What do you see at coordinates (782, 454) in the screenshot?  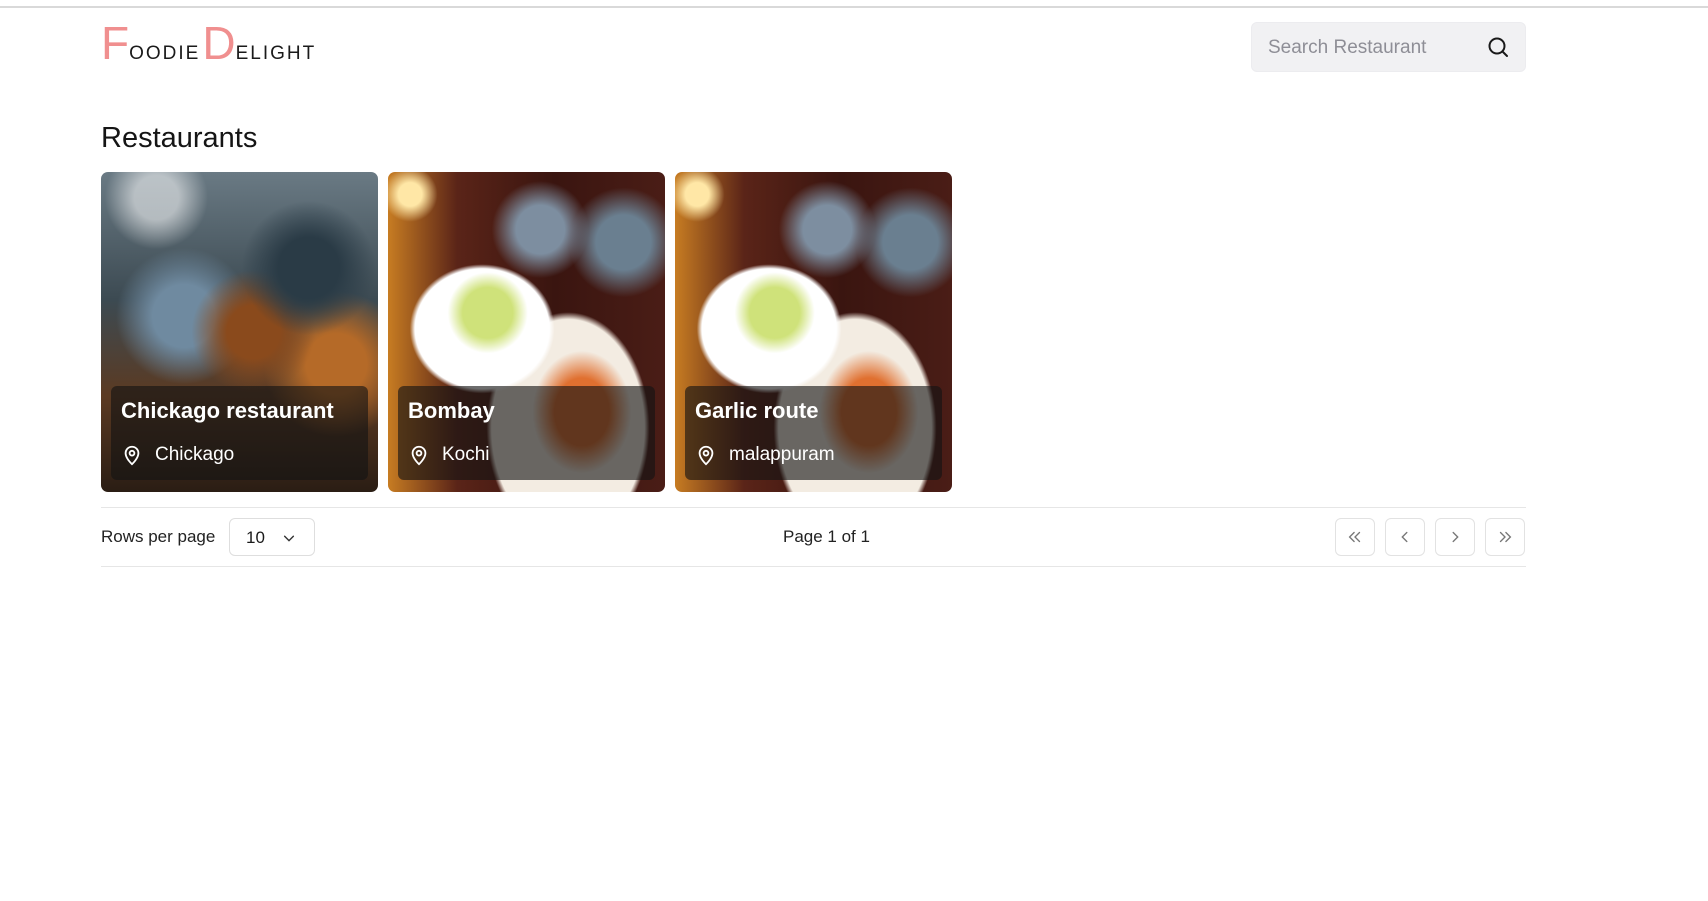 I see `location-text: malappuram` at bounding box center [782, 454].